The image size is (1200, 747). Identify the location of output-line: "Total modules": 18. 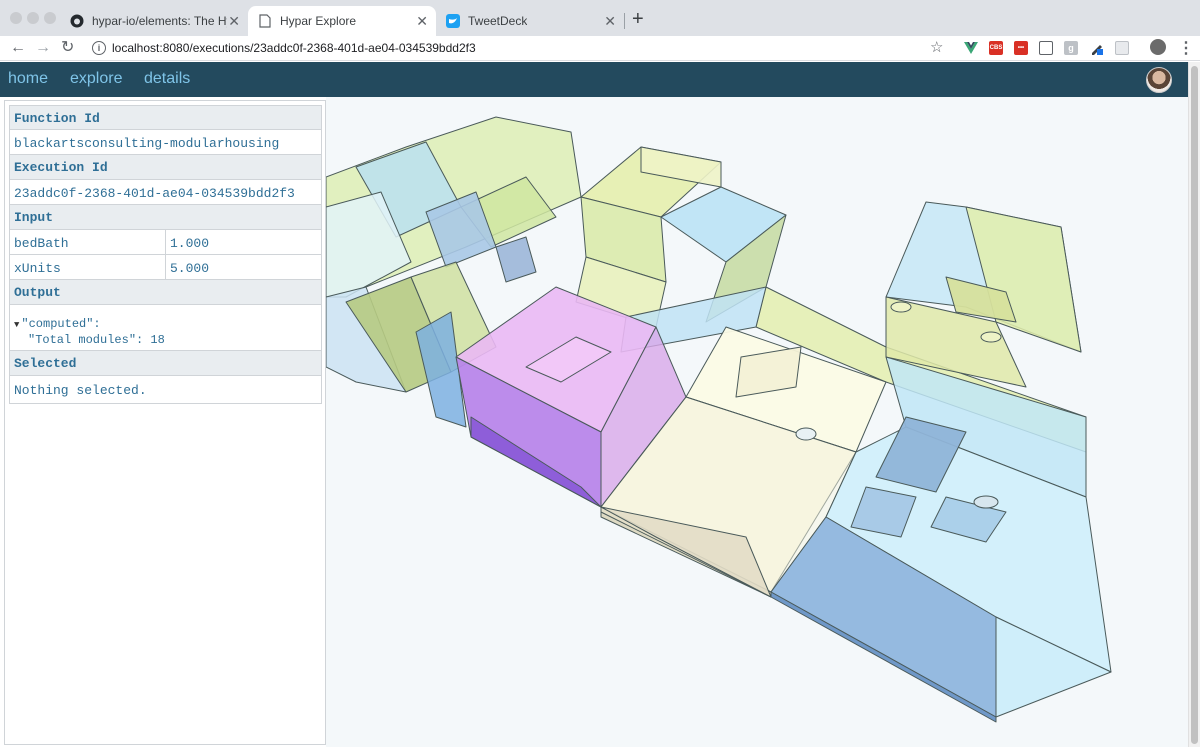
(96, 340).